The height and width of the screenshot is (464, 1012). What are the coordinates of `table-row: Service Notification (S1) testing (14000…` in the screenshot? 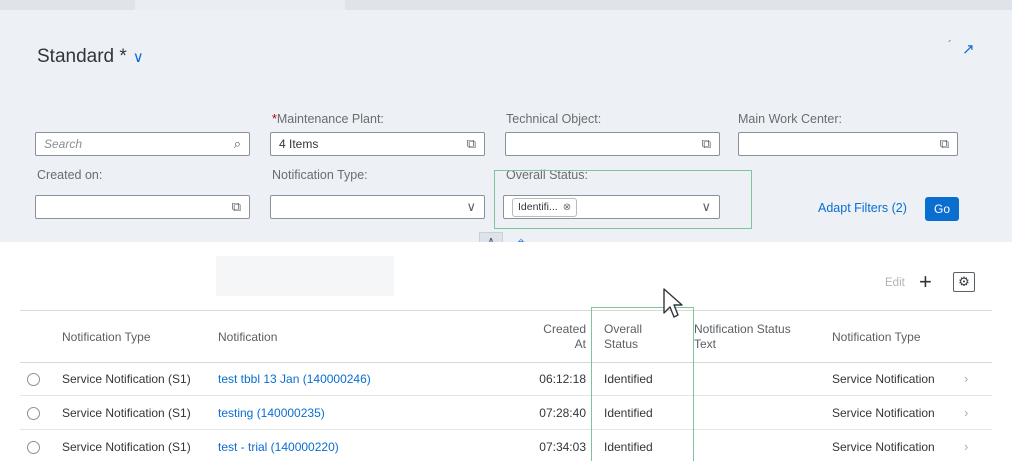 It's located at (506, 413).